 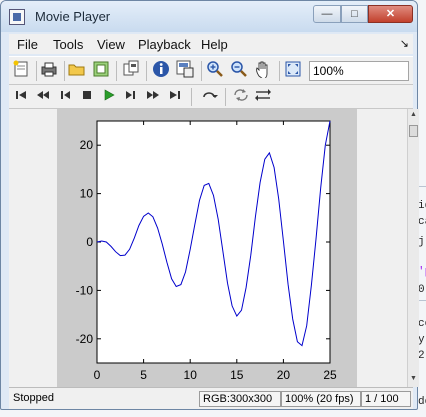 I want to click on y-tick-label: -20, so click(x=85, y=339).